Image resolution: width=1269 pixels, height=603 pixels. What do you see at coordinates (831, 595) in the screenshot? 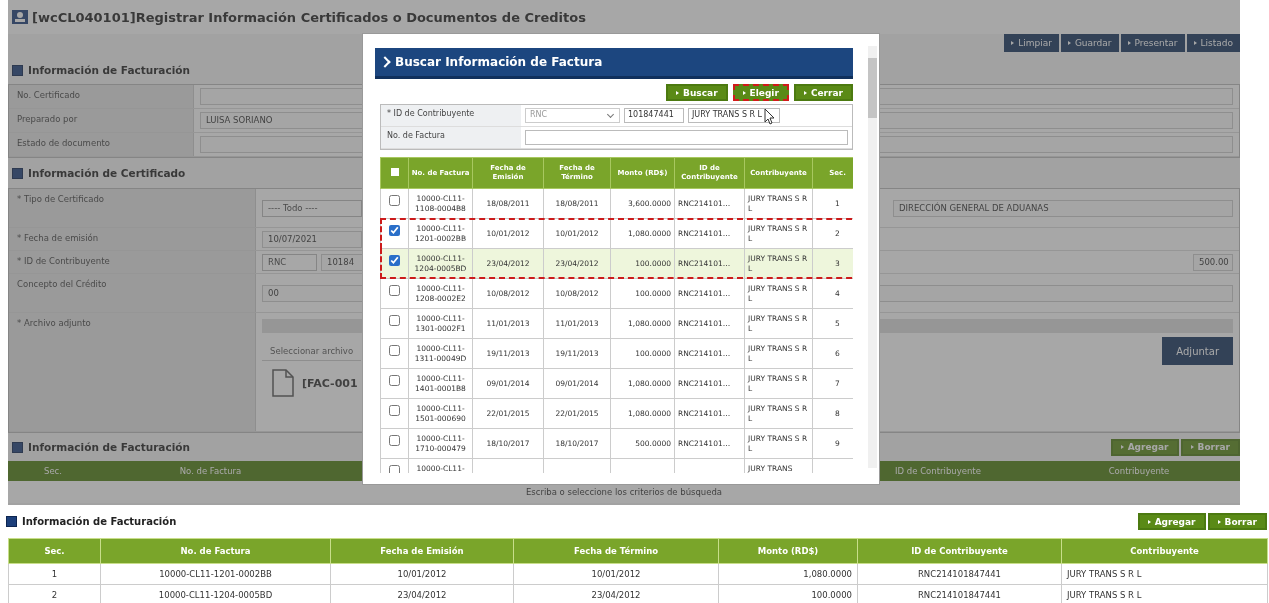
I see `table-cell: 100.0000` at bounding box center [831, 595].